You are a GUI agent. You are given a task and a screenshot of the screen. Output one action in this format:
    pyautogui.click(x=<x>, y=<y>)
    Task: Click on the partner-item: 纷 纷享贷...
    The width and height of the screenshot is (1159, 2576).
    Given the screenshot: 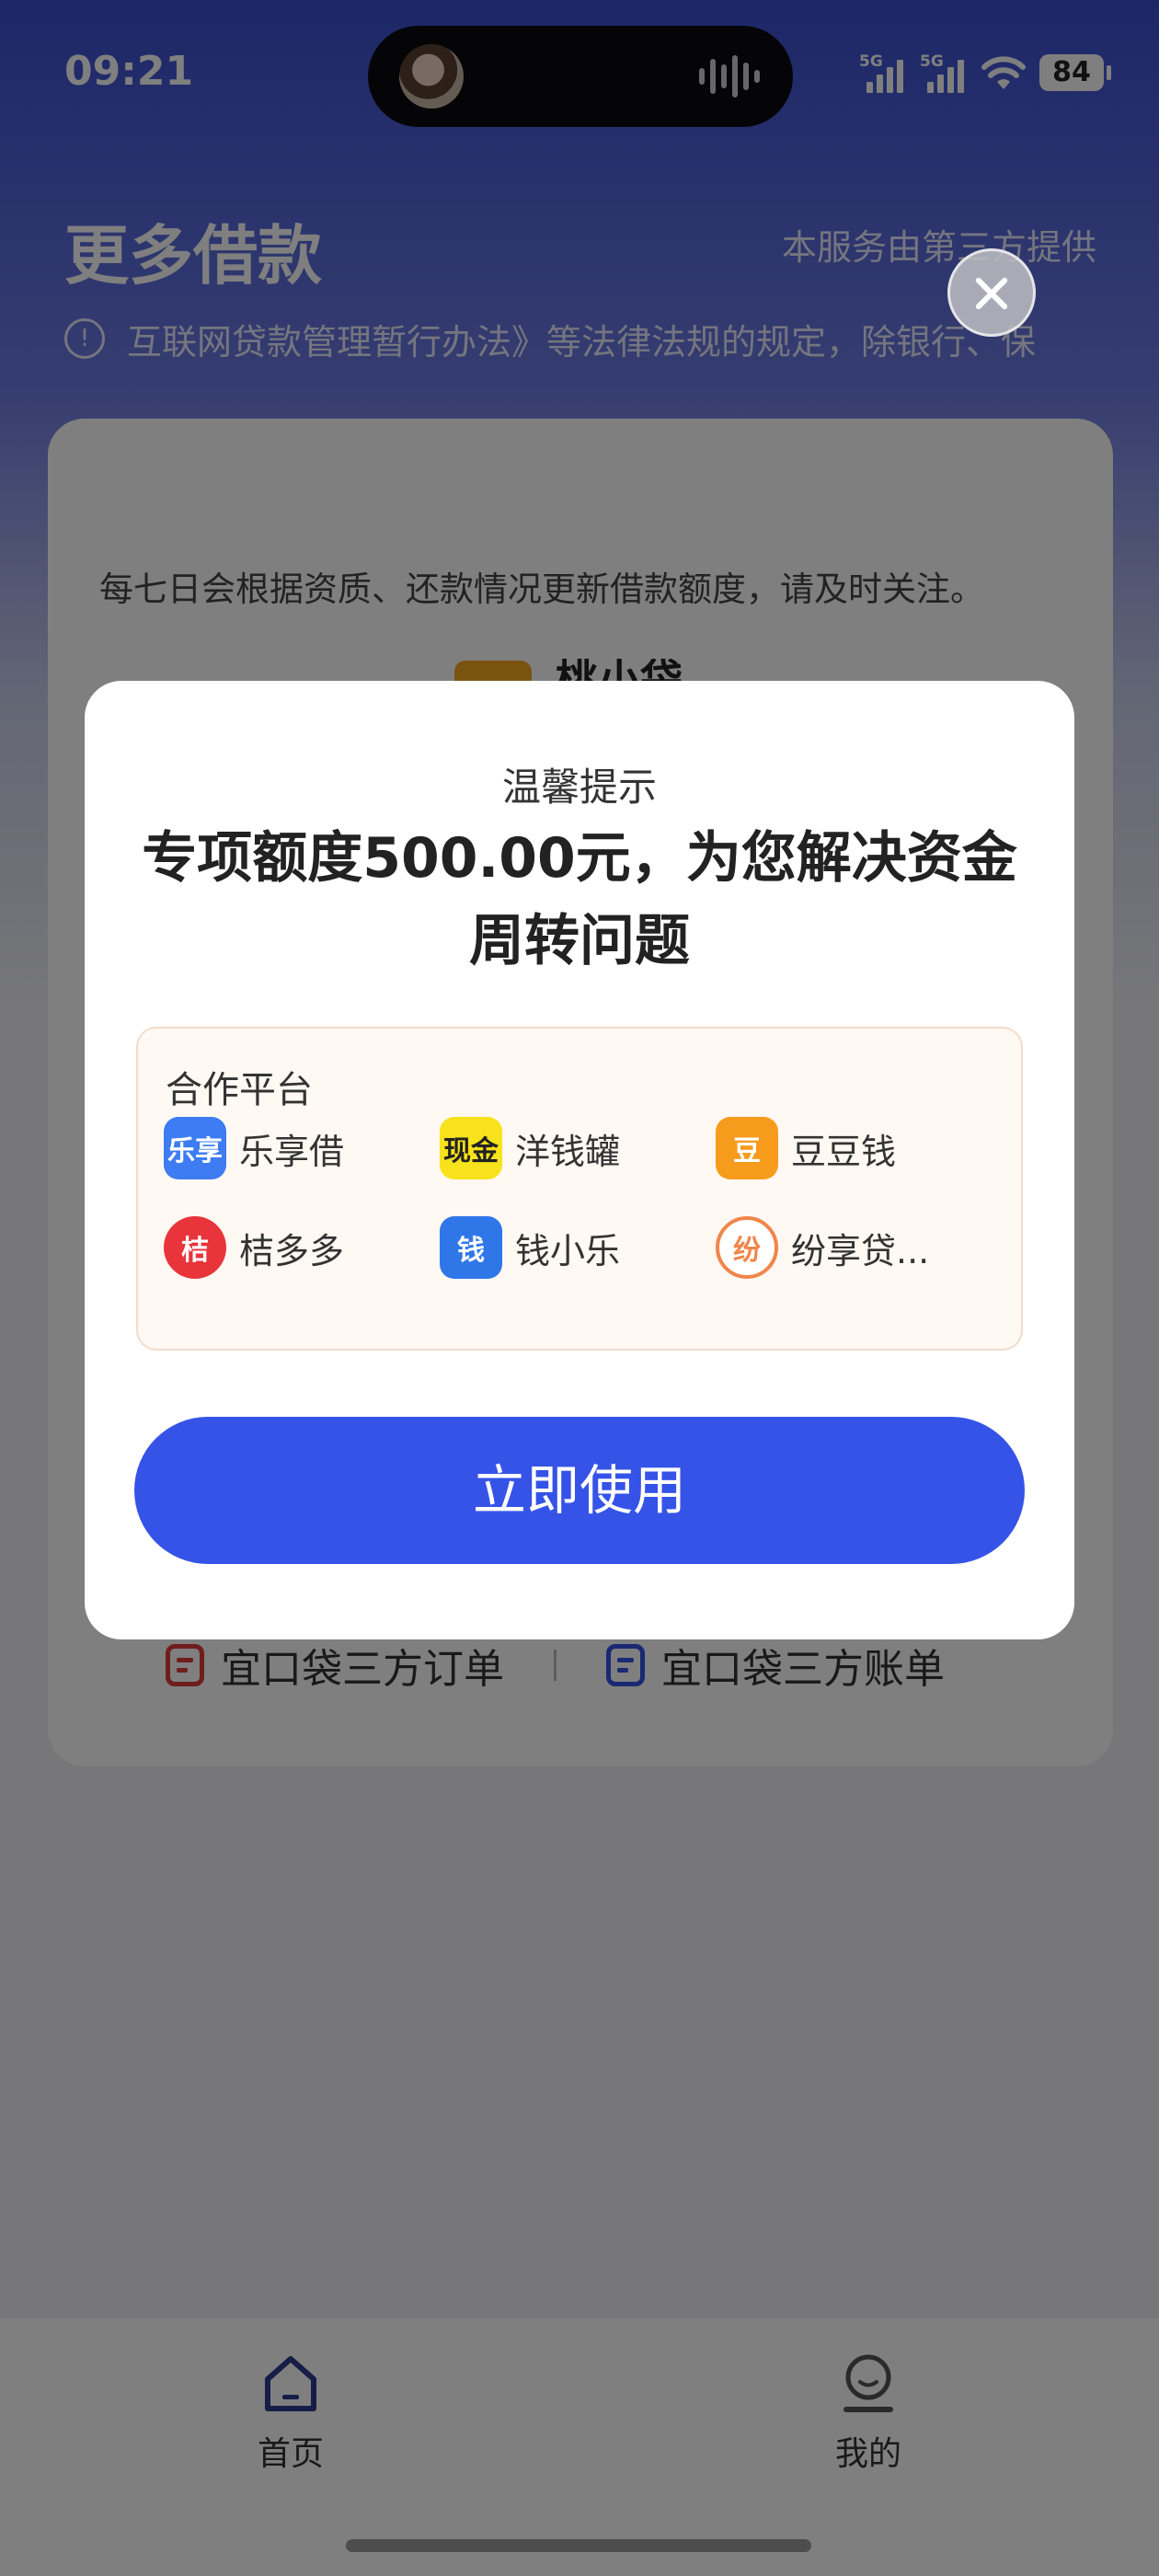 What is the action you would take?
    pyautogui.click(x=822, y=1247)
    